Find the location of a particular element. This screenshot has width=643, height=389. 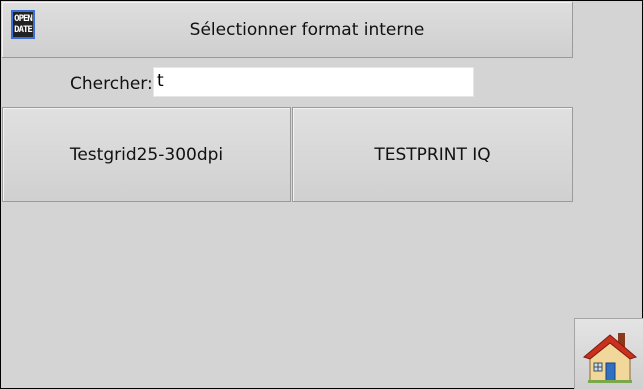

home-button is located at coordinates (608, 353).